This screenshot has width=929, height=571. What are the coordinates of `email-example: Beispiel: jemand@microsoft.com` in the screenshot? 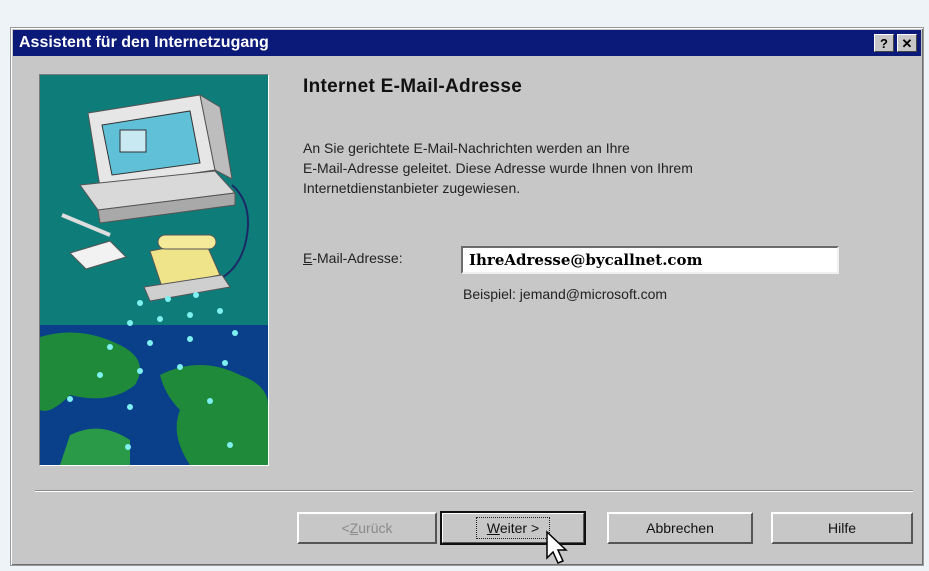 It's located at (565, 294).